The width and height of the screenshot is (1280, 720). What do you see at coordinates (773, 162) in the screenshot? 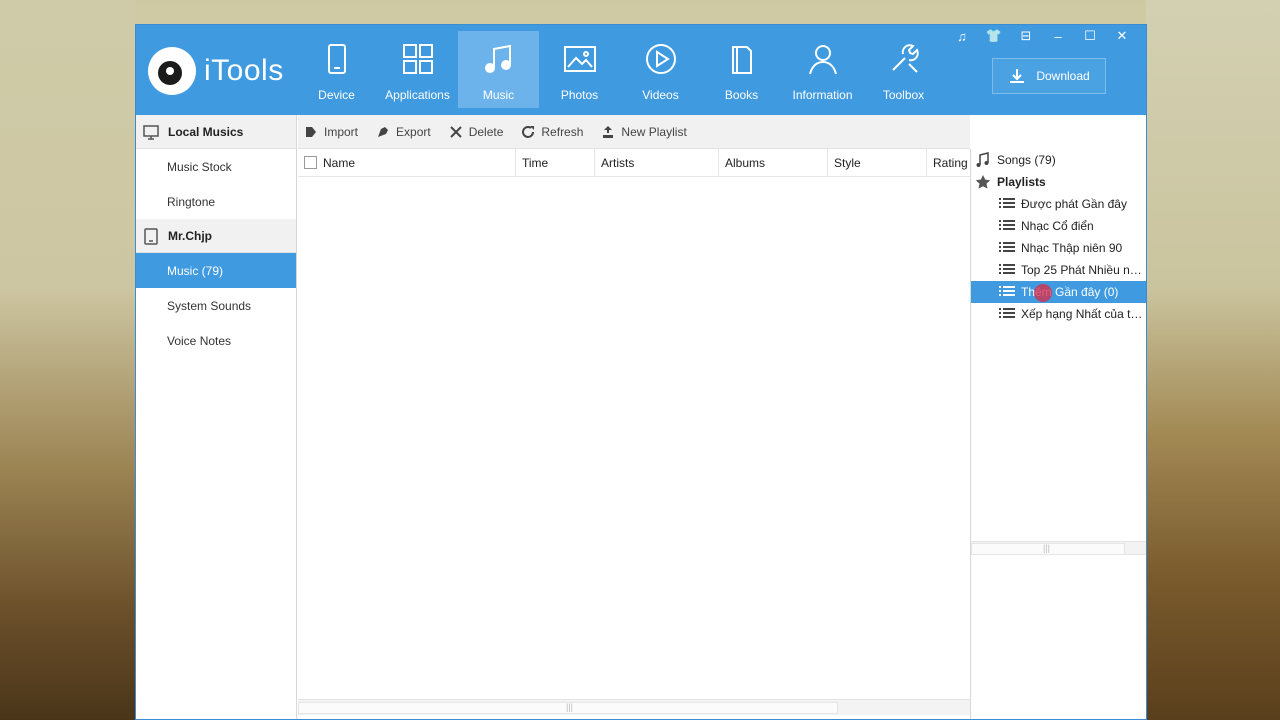
I see `column-albums: Albums` at bounding box center [773, 162].